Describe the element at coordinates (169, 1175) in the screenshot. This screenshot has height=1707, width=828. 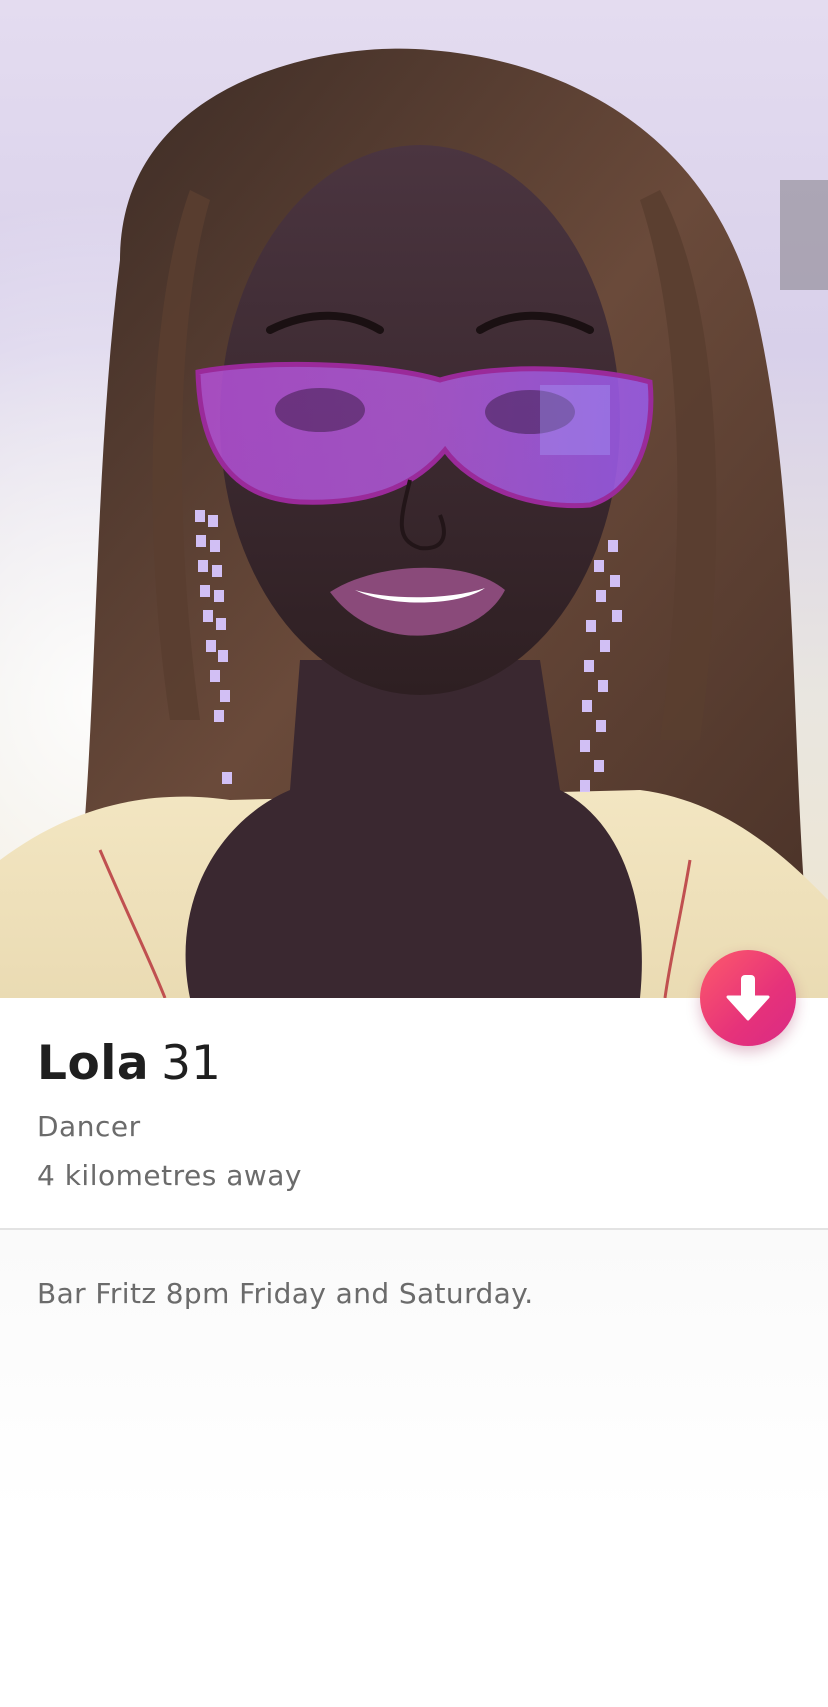
I see `profile-distance: 4 kilometres away` at that location.